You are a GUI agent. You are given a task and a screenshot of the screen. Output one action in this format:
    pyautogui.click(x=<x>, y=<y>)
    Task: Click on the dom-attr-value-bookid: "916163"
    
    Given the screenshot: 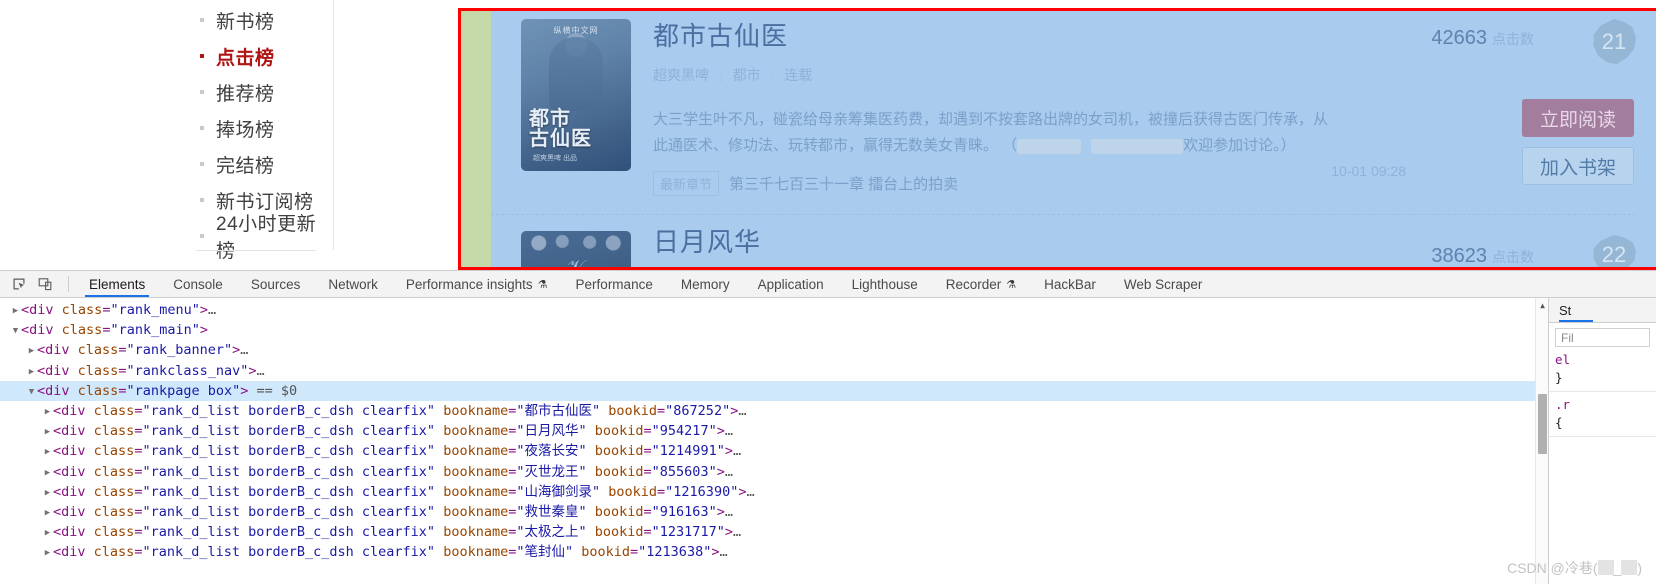 What is the action you would take?
    pyautogui.click(x=684, y=511)
    